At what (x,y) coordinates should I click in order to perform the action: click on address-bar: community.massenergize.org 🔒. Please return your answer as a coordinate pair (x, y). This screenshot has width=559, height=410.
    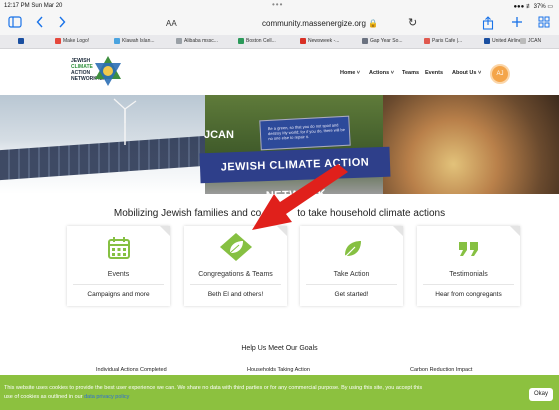
    Looking at the image, I should click on (320, 23).